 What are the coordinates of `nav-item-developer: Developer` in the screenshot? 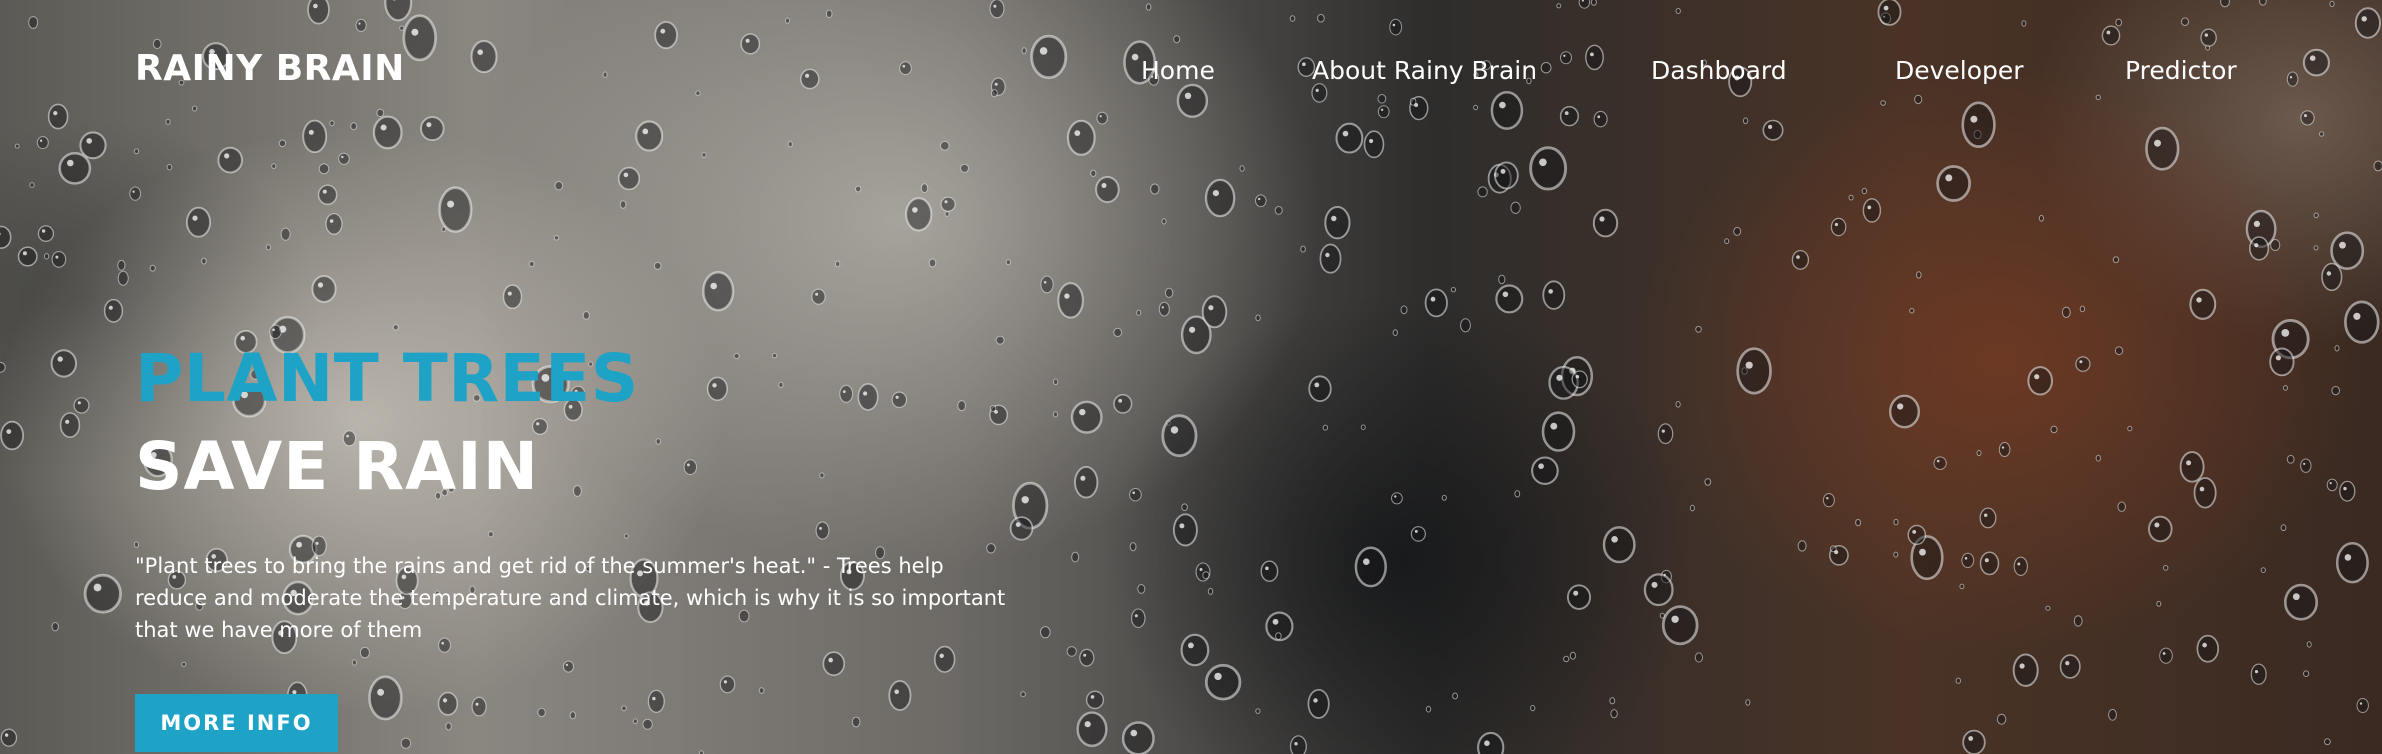 It's located at (1959, 70).